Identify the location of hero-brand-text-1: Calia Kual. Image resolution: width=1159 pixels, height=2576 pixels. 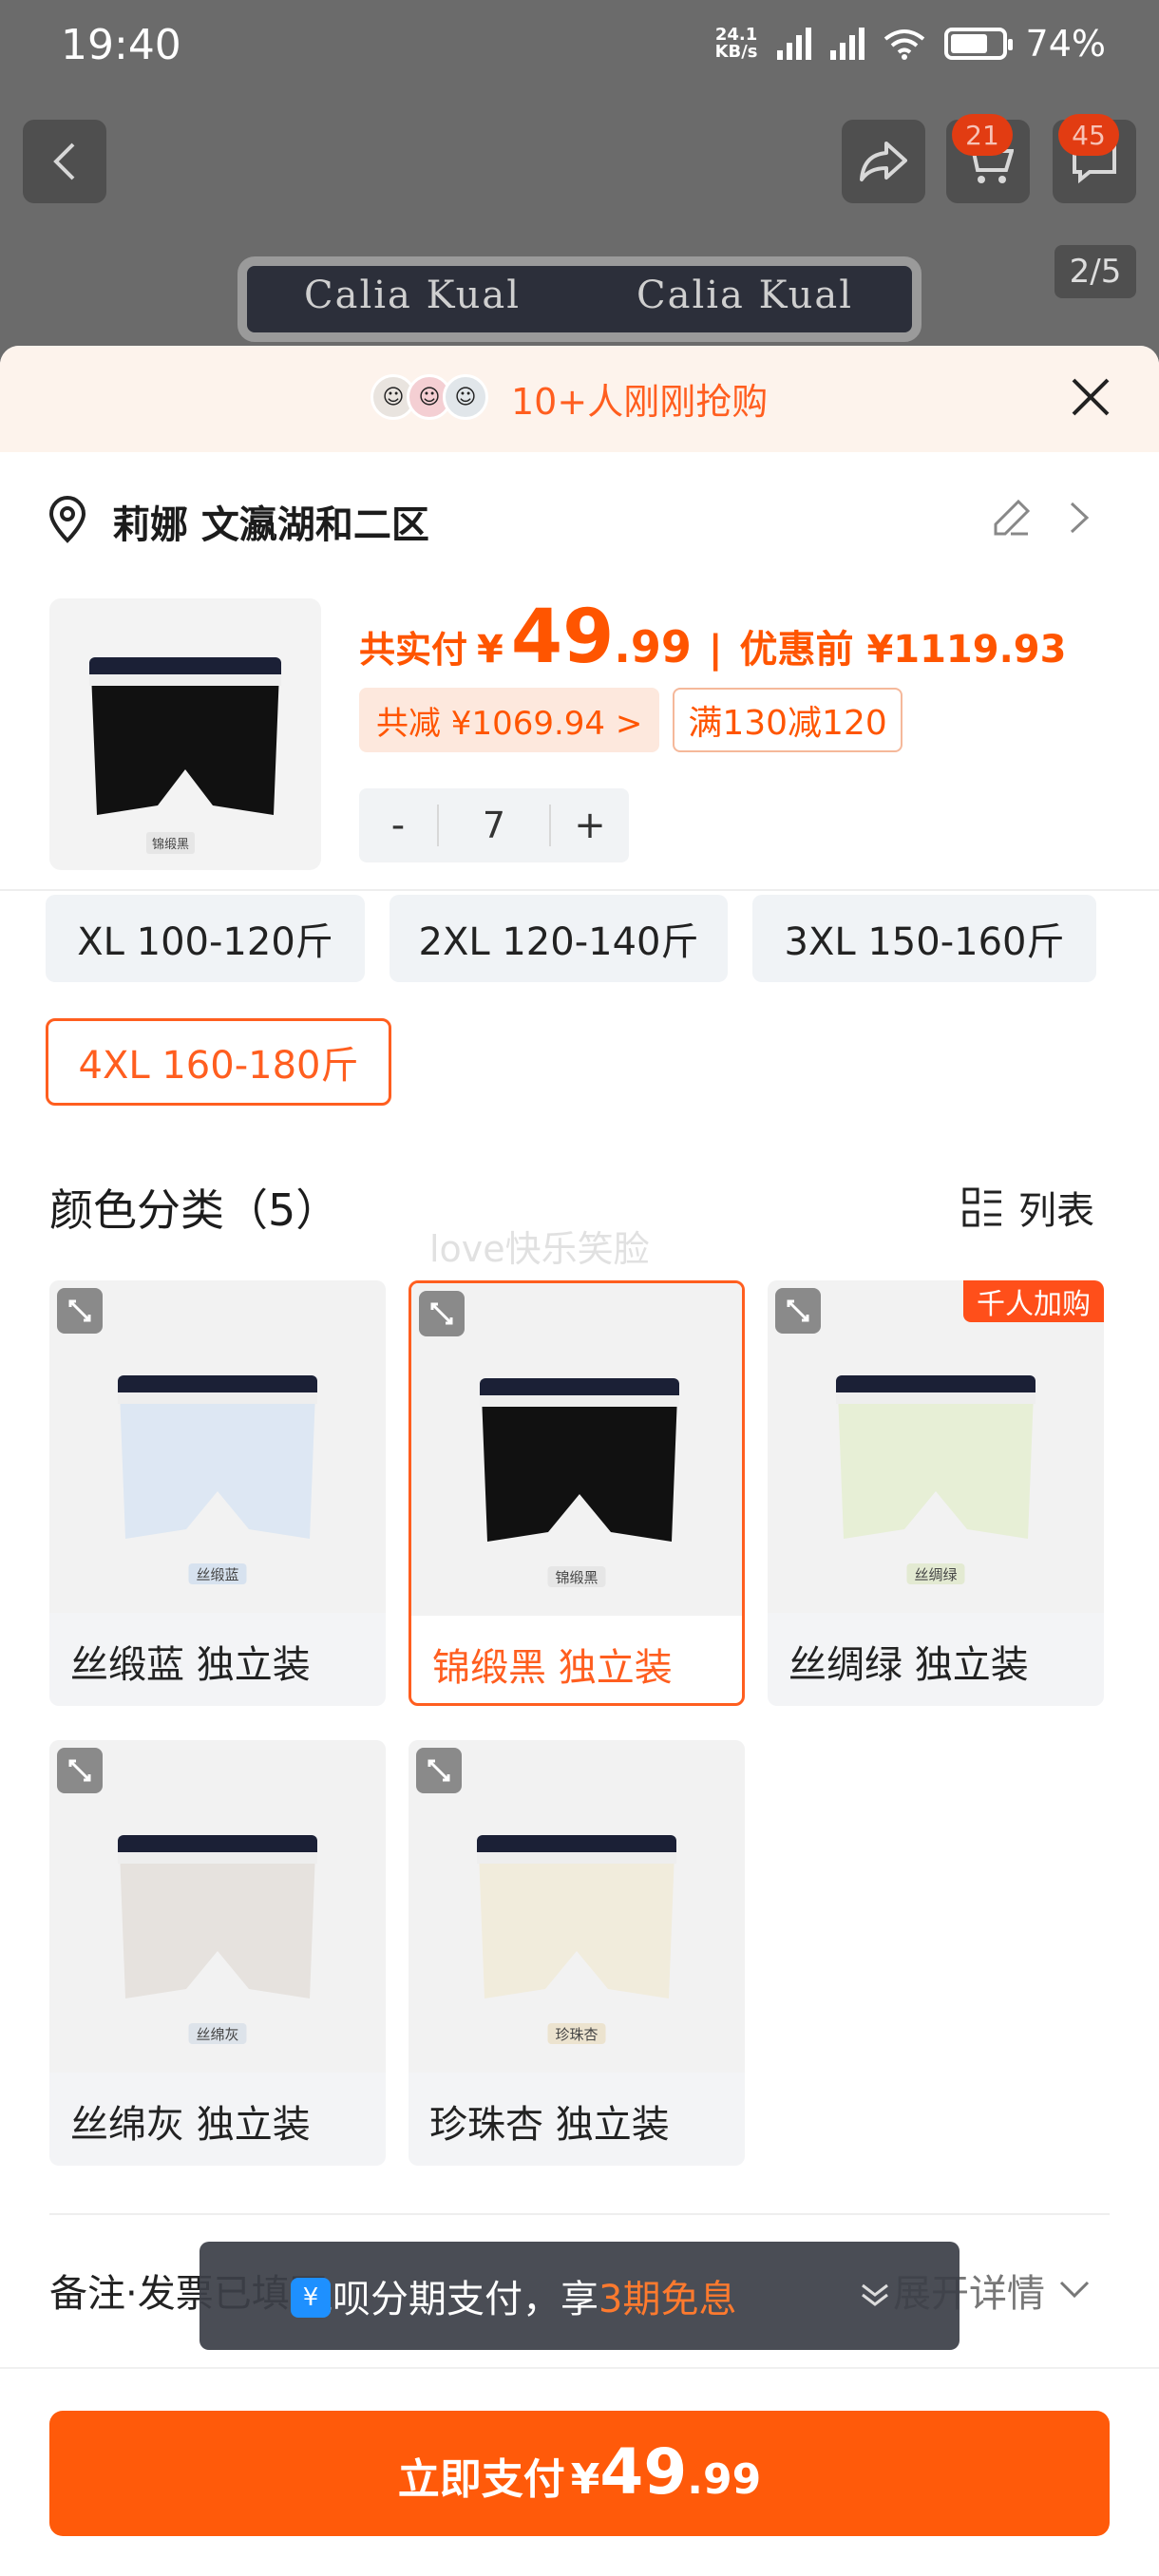
(413, 295).